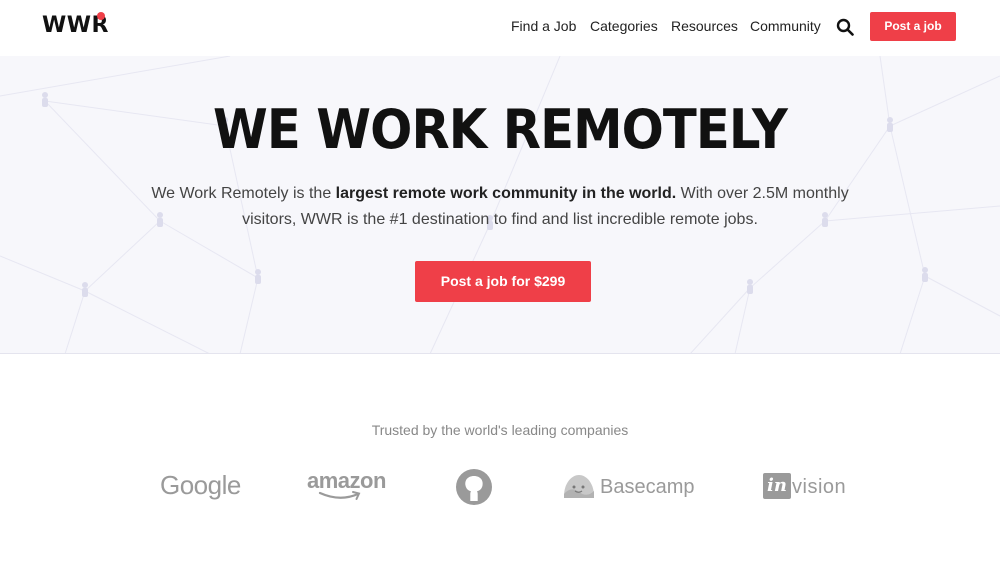 The height and width of the screenshot is (562, 1000). I want to click on basecamp-icon, so click(579, 486).